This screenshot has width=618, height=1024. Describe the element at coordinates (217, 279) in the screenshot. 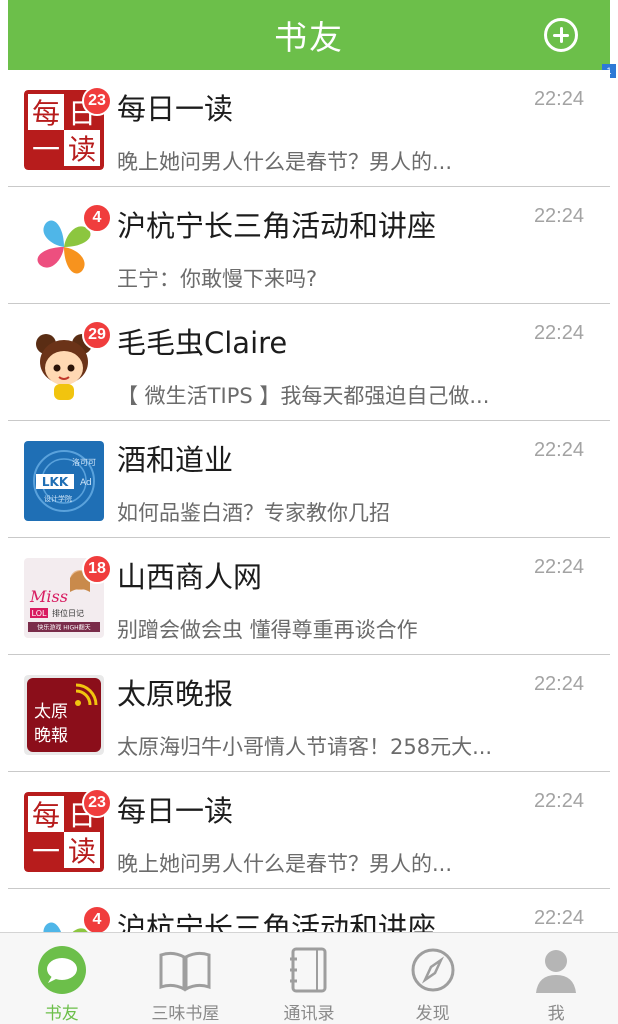

I see `chat-preview: 王宁：你敢慢下来吗?` at that location.